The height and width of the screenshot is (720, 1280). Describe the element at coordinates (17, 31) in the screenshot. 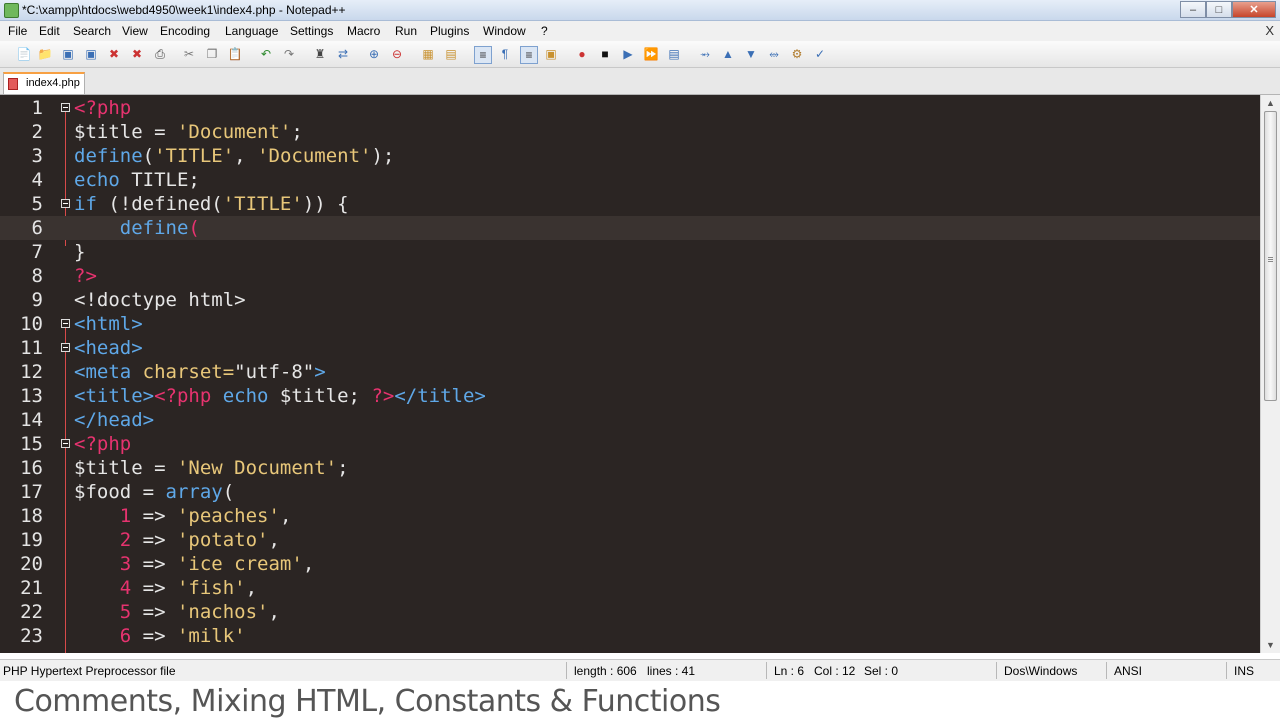

I see `menu-file: File` at that location.